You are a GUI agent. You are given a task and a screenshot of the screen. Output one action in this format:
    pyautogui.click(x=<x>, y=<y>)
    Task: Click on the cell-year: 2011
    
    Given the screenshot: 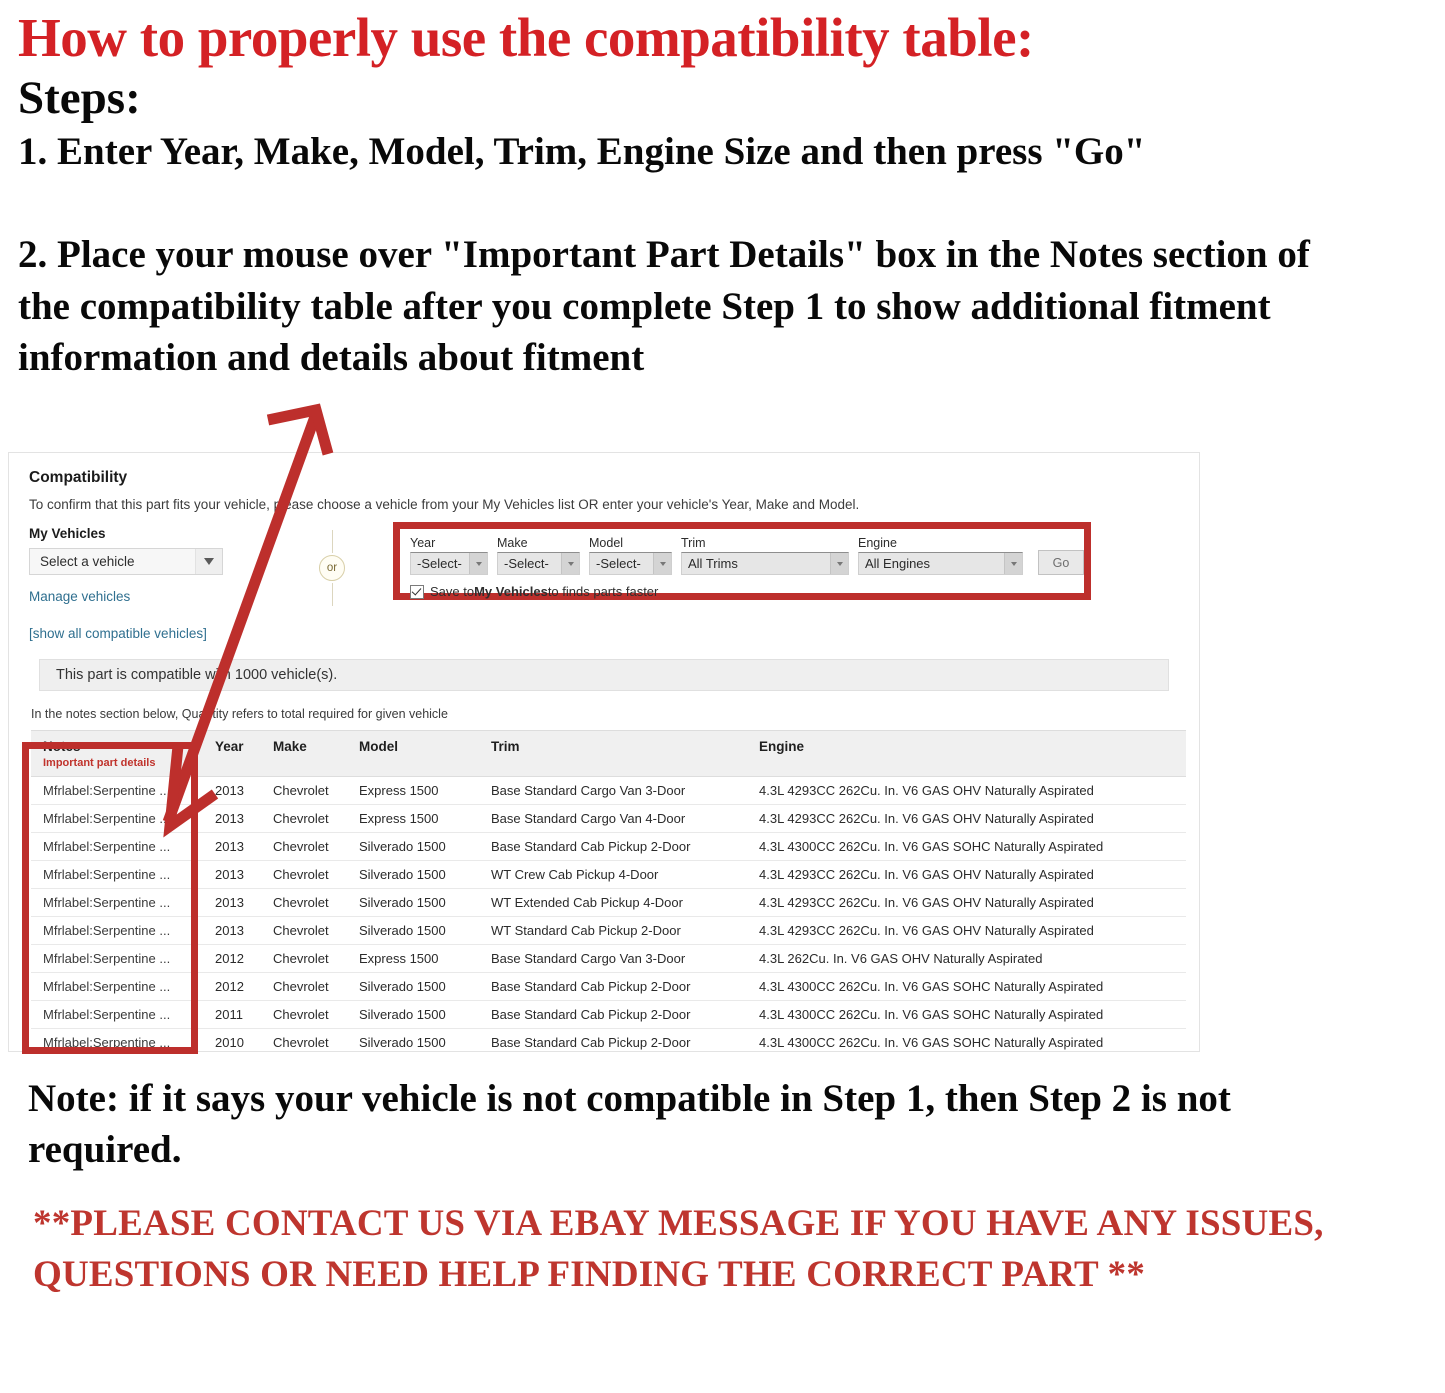 What is the action you would take?
    pyautogui.click(x=232, y=1014)
    